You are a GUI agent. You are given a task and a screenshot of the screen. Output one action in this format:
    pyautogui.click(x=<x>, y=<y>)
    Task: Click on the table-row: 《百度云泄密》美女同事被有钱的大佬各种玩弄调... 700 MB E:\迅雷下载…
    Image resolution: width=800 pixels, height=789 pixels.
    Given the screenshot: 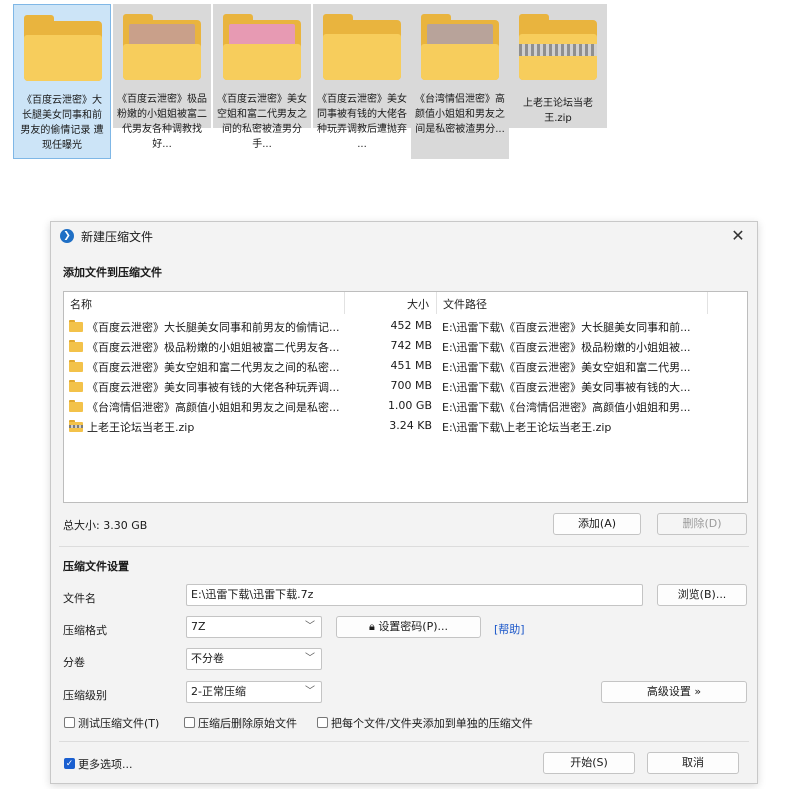 What is the action you would take?
    pyautogui.click(x=405, y=387)
    